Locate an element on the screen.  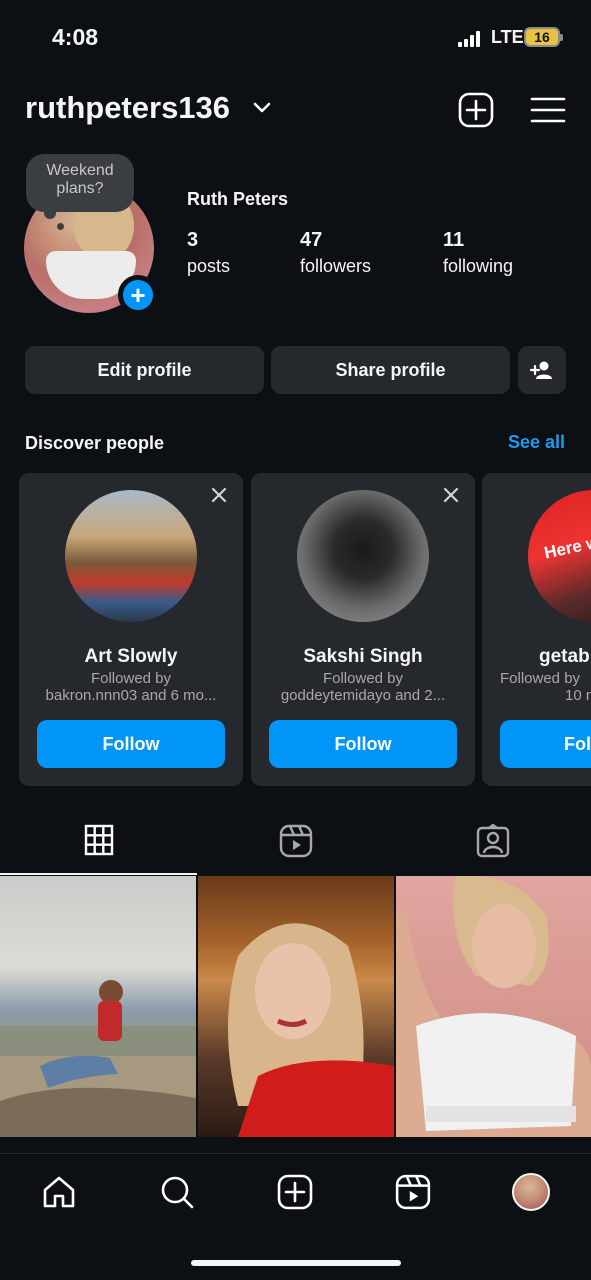
note-bubble: Weekend plans? is located at coordinates (80, 183).